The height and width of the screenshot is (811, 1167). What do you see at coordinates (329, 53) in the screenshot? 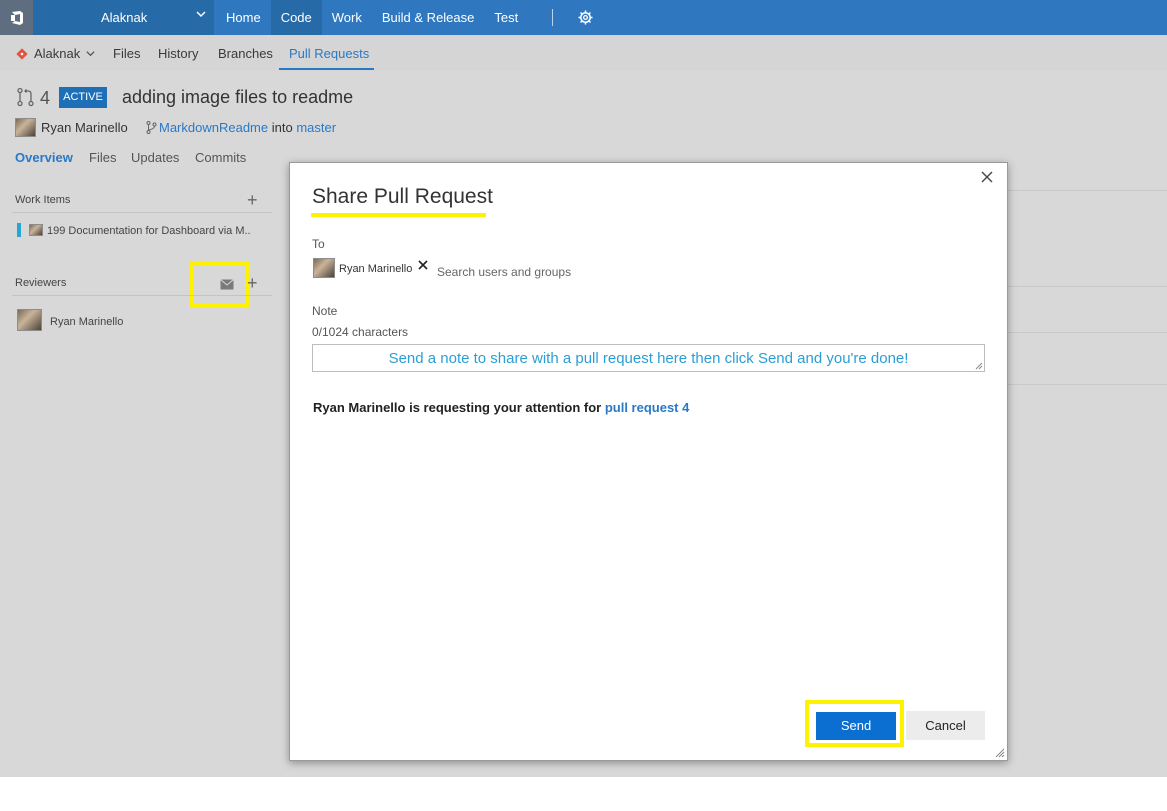
I see `tab-pull-requests: Pull Requests` at bounding box center [329, 53].